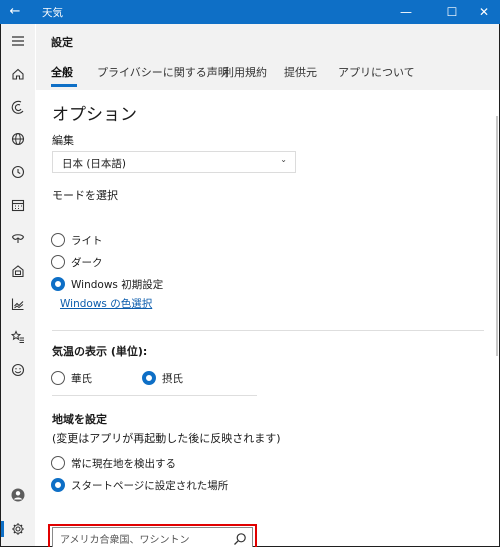 The image size is (500, 547). I want to click on radio-detect-location: 常に現在地を検出する, so click(113, 463).